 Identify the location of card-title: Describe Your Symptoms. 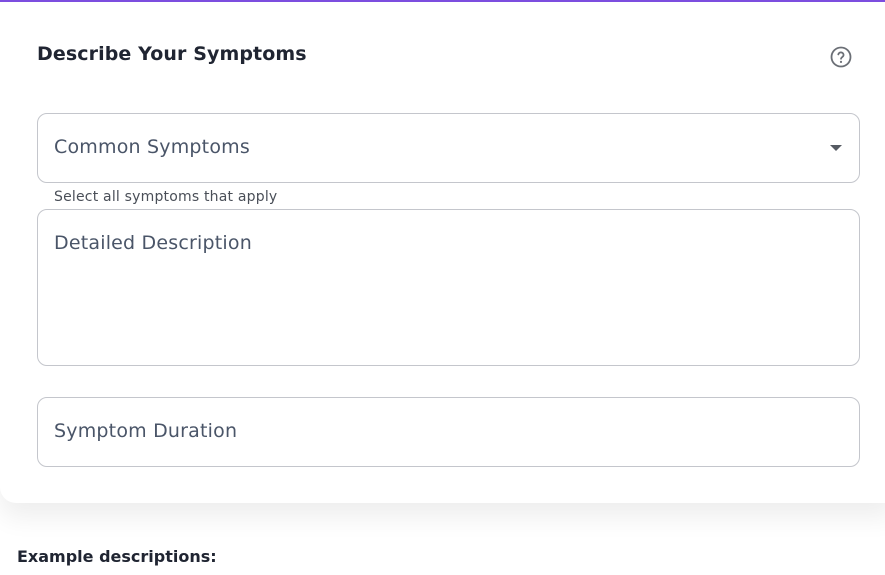
(172, 54).